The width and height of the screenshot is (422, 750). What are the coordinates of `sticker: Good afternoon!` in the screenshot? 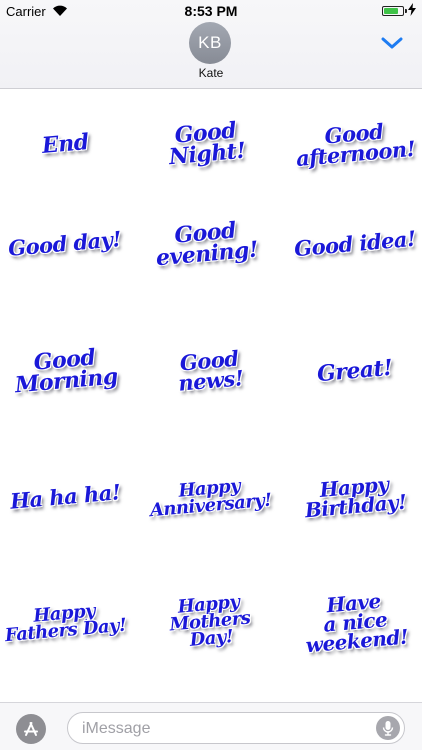 It's located at (355, 144).